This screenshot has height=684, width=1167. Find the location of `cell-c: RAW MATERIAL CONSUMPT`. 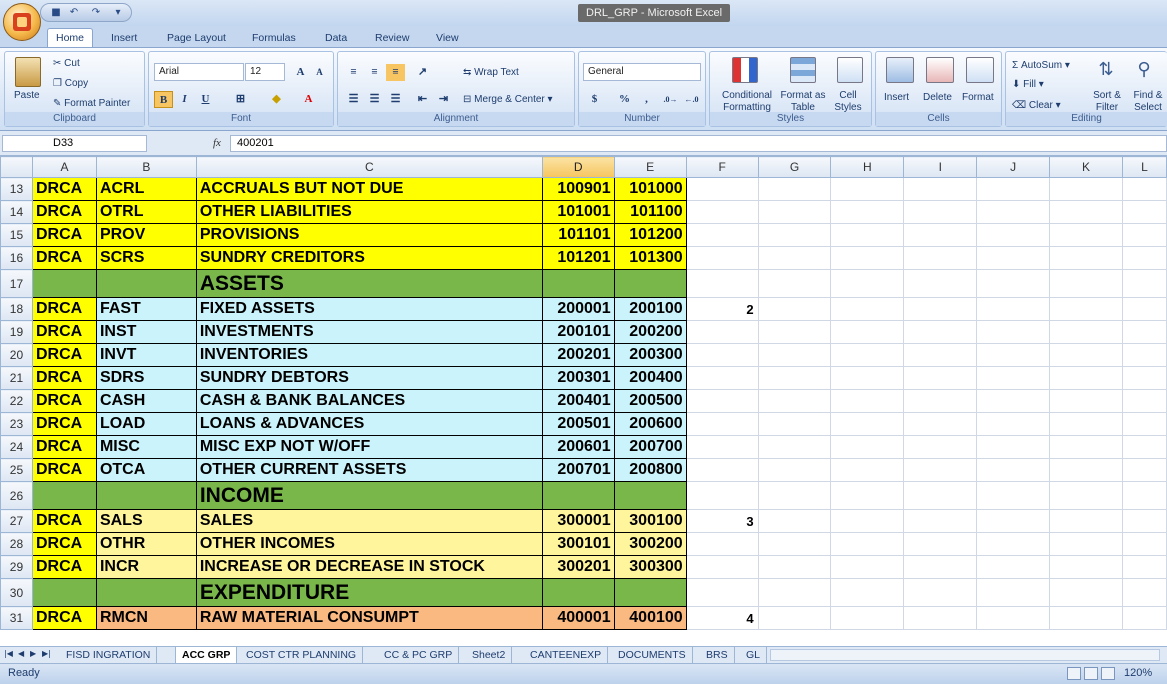

cell-c: RAW MATERIAL CONSUMPT is located at coordinates (369, 618).